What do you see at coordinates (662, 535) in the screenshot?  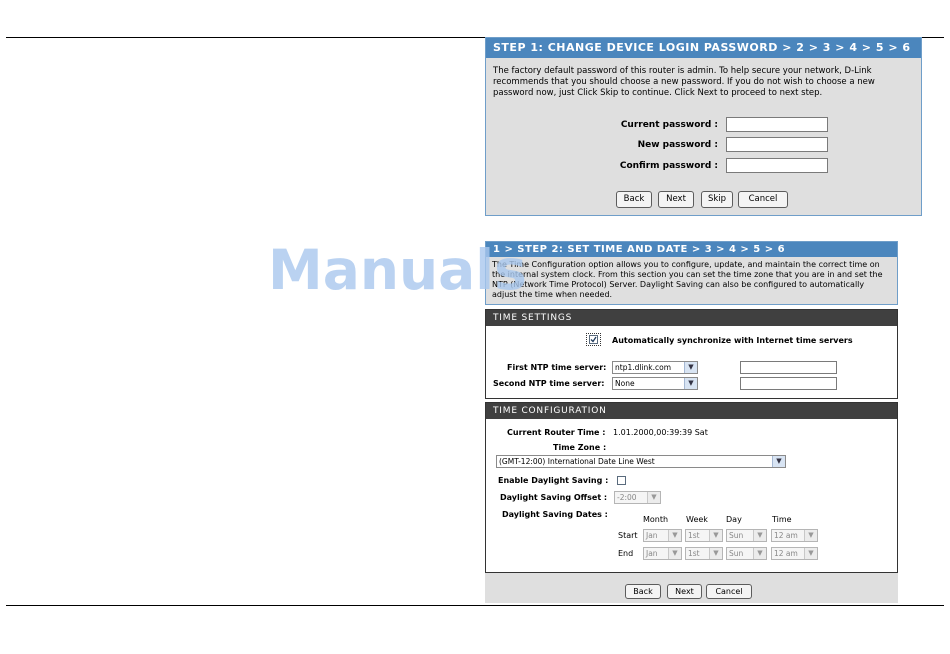 I see `start-month-select: Jan ▼` at bounding box center [662, 535].